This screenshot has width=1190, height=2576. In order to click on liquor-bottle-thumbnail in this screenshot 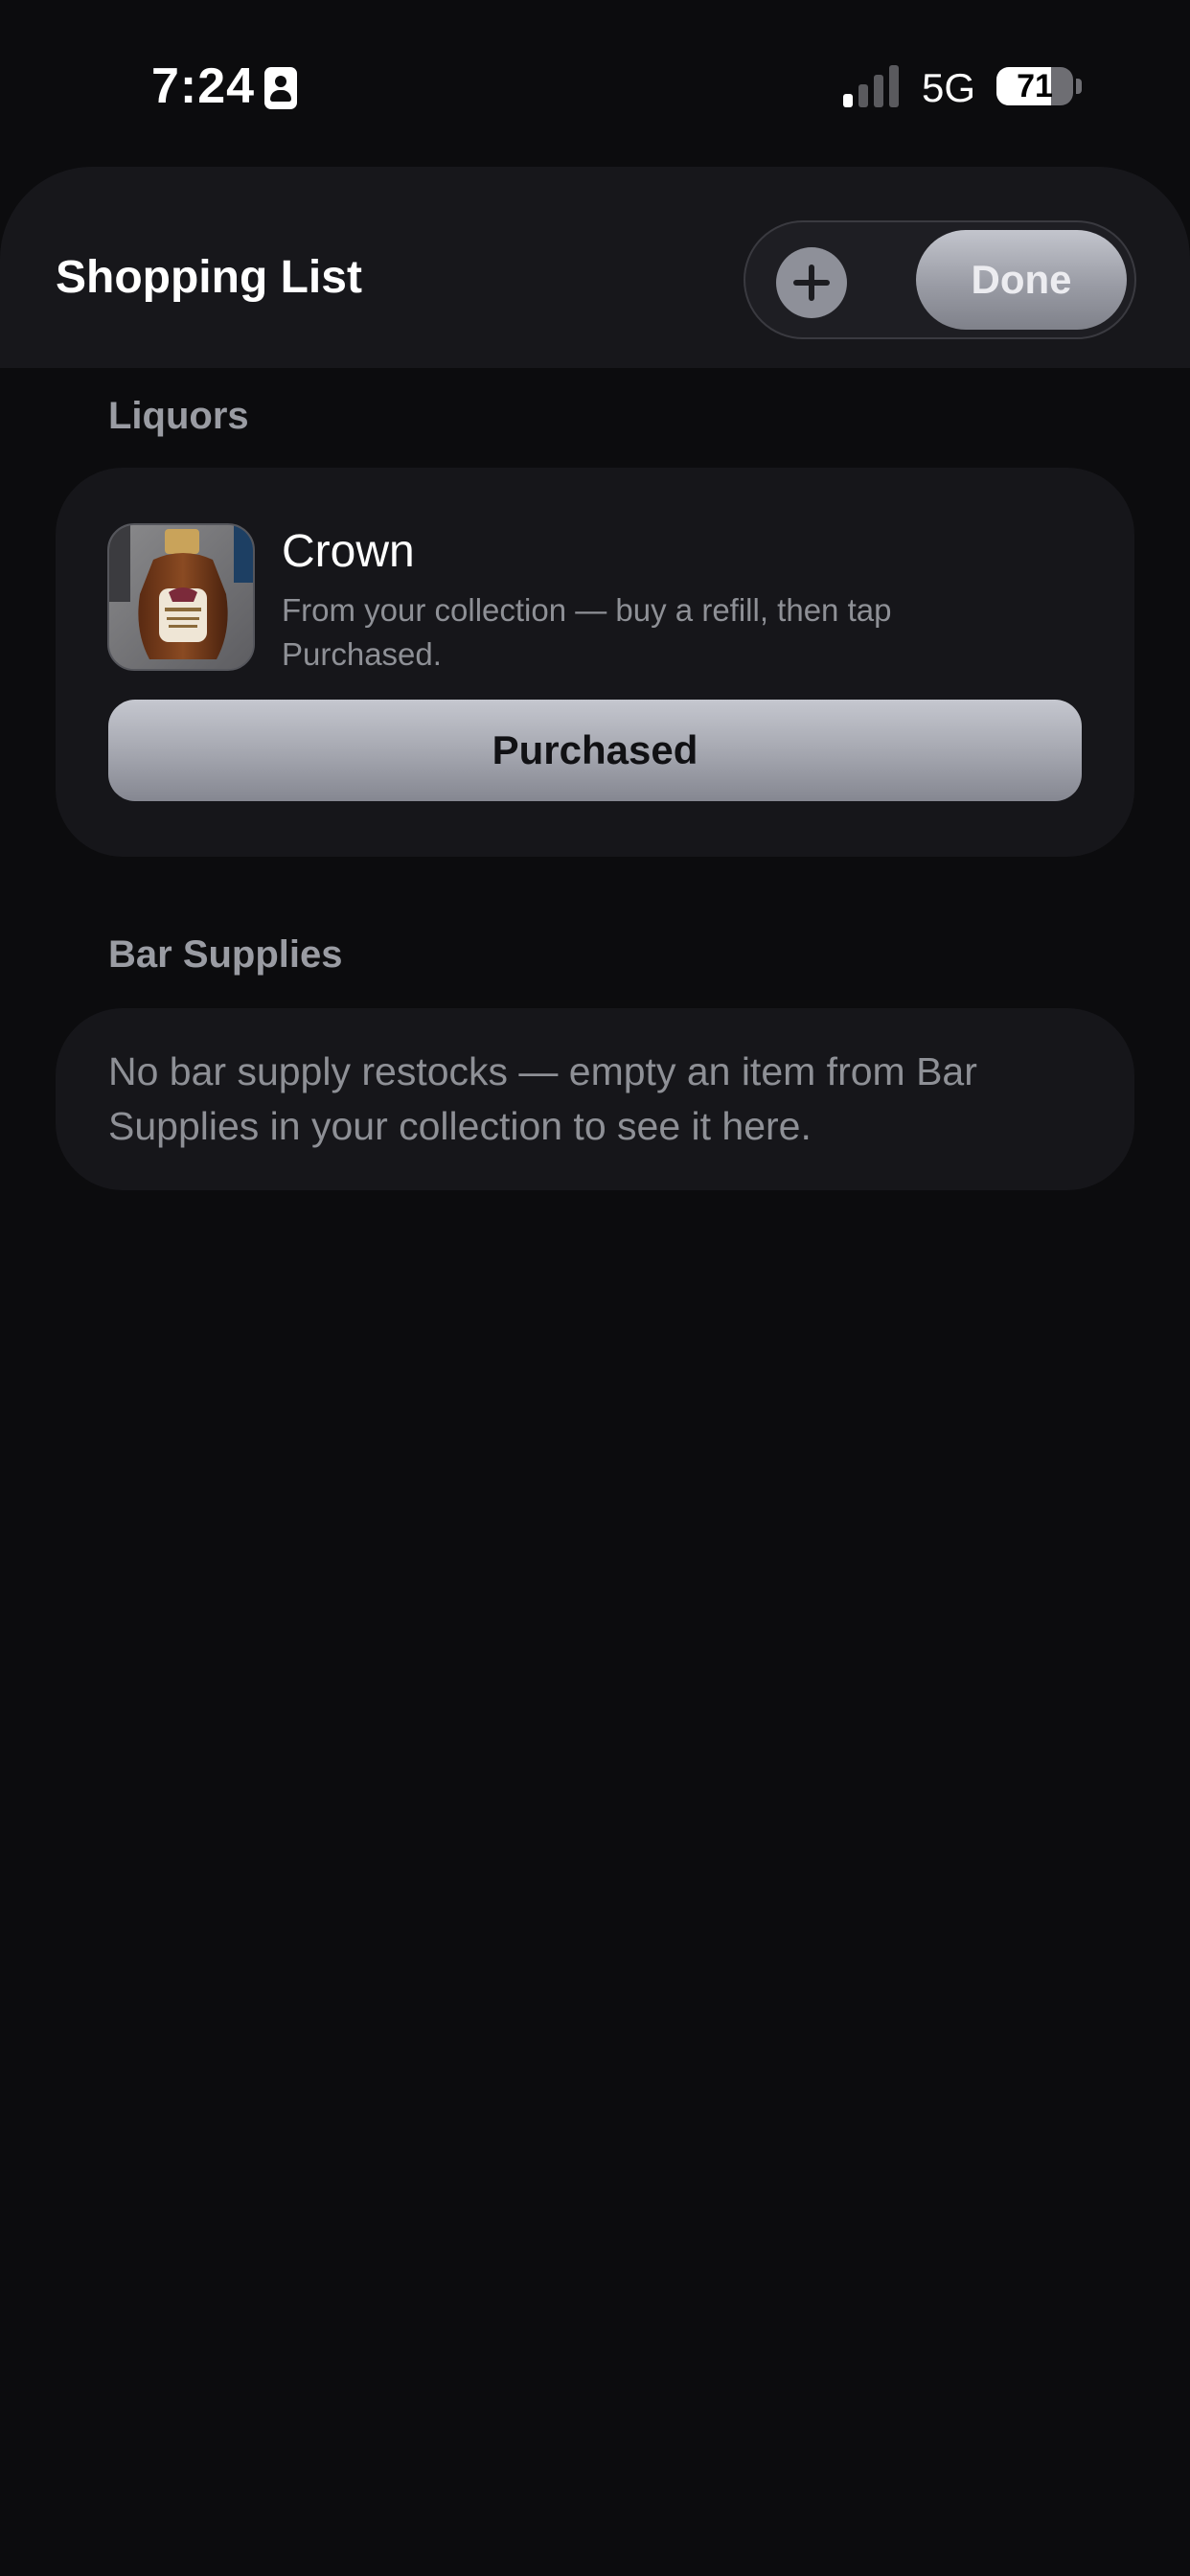, I will do `click(181, 597)`.